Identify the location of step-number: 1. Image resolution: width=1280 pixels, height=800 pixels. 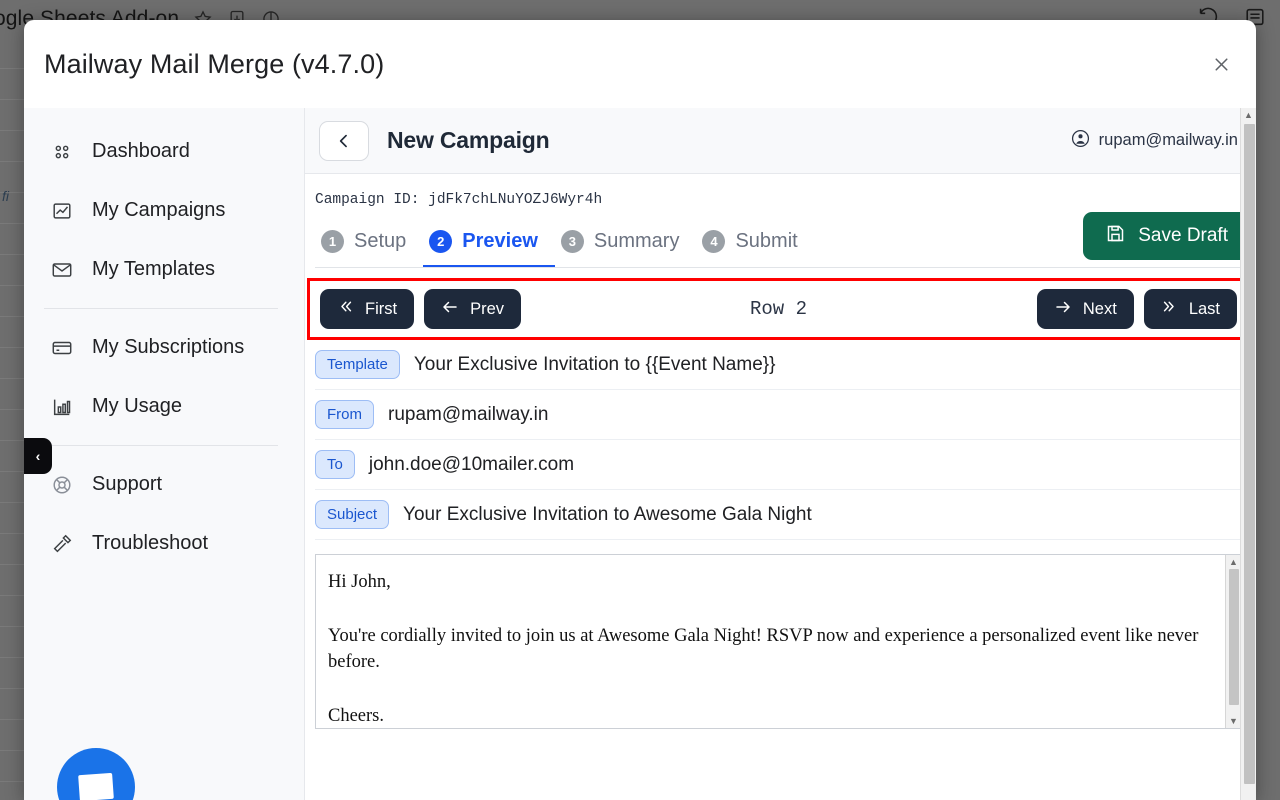
(332, 241).